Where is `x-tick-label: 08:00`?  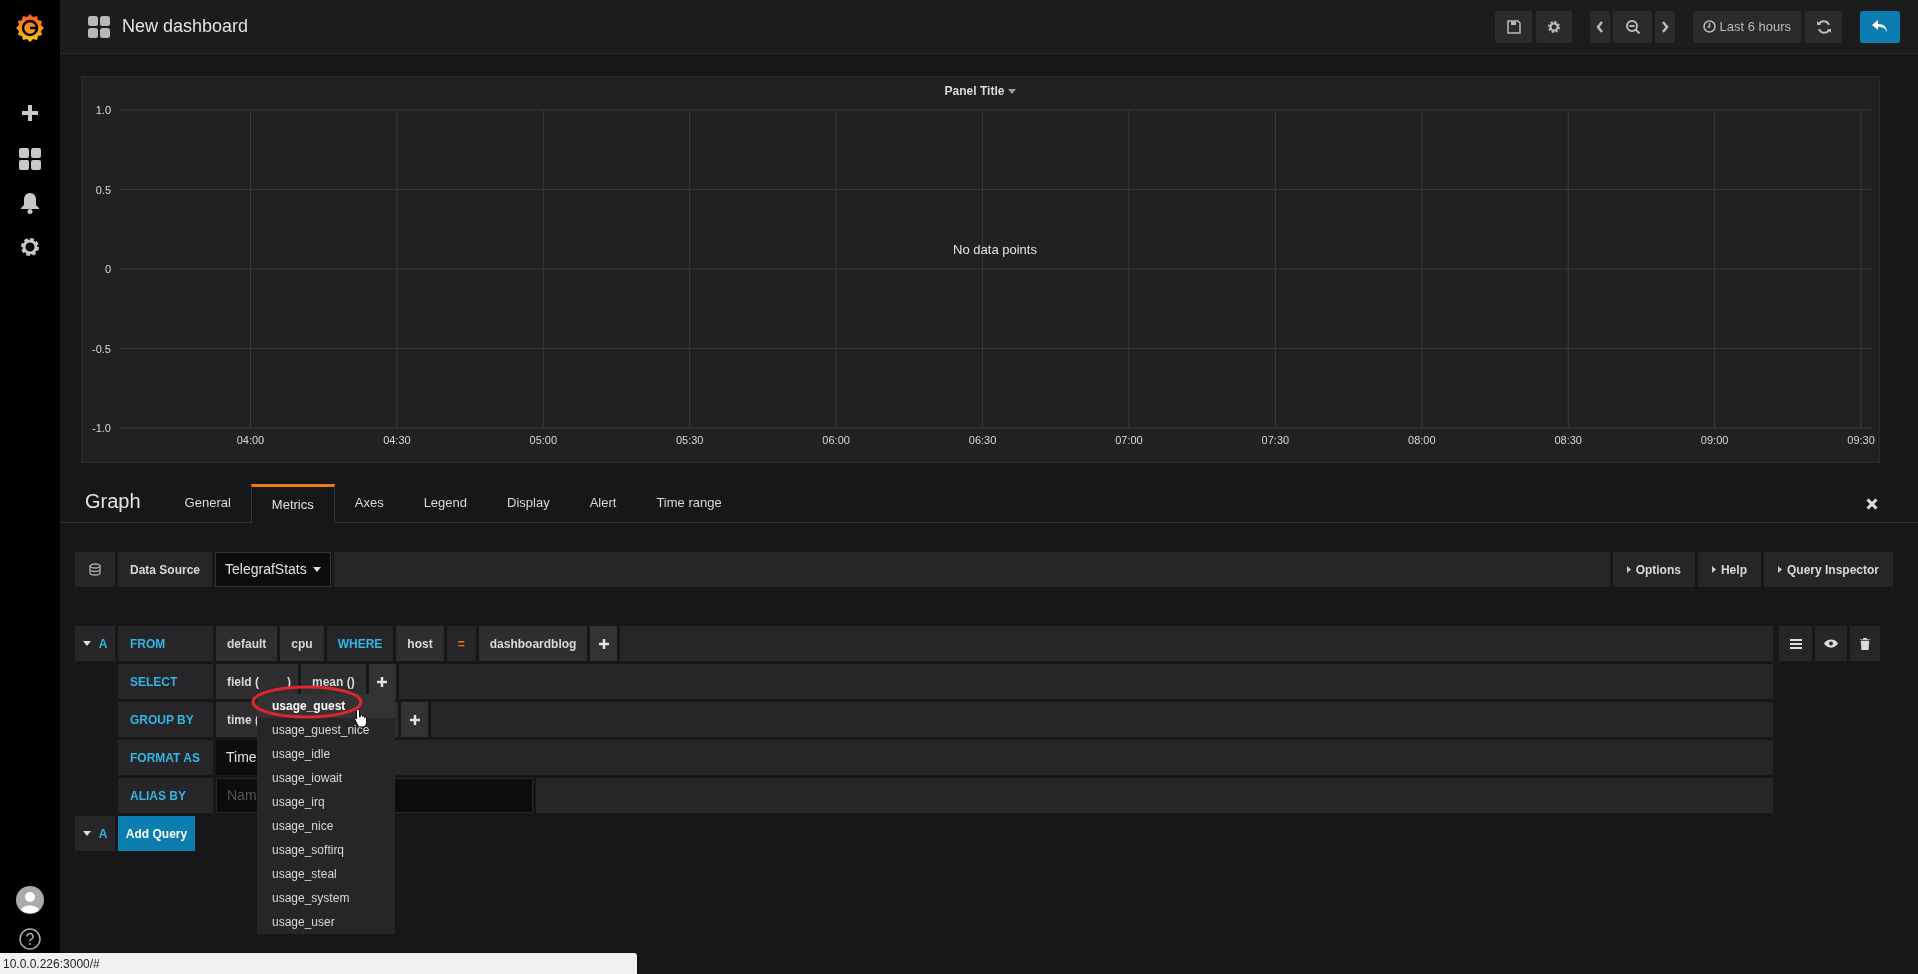
x-tick-label: 08:00 is located at coordinates (1422, 440).